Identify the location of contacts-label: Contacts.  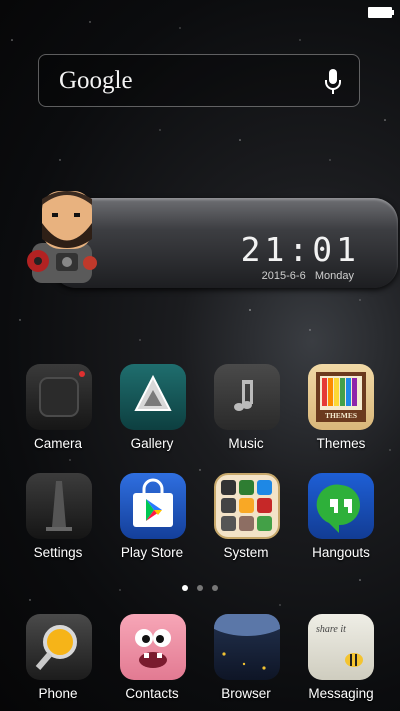
(152, 693).